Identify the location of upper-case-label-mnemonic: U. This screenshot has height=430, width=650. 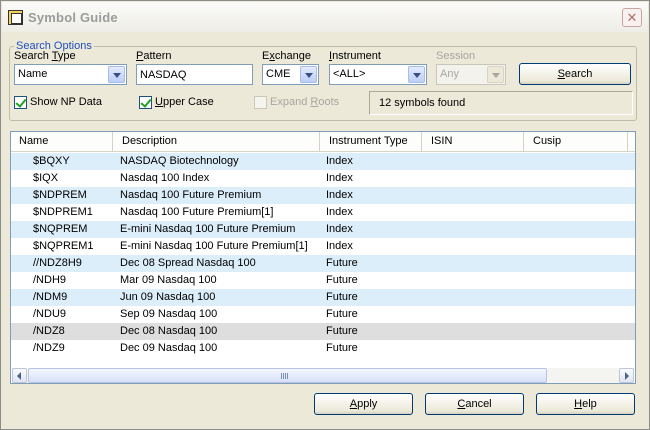
(159, 102).